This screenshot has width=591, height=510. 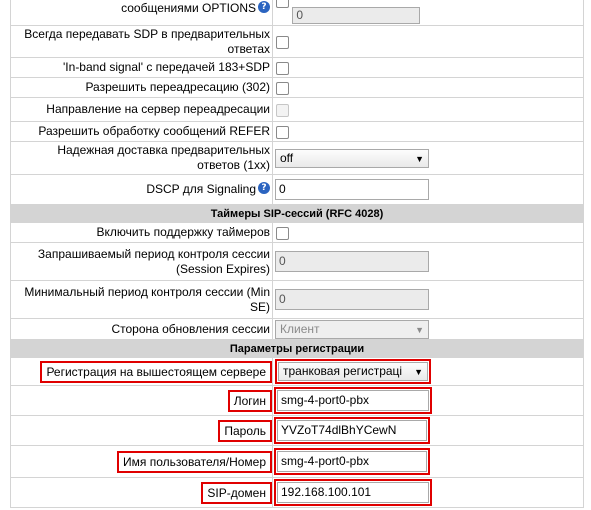 I want to click on row-password: Пароль YVZoT74dlBhYCewN, so click(x=297, y=430).